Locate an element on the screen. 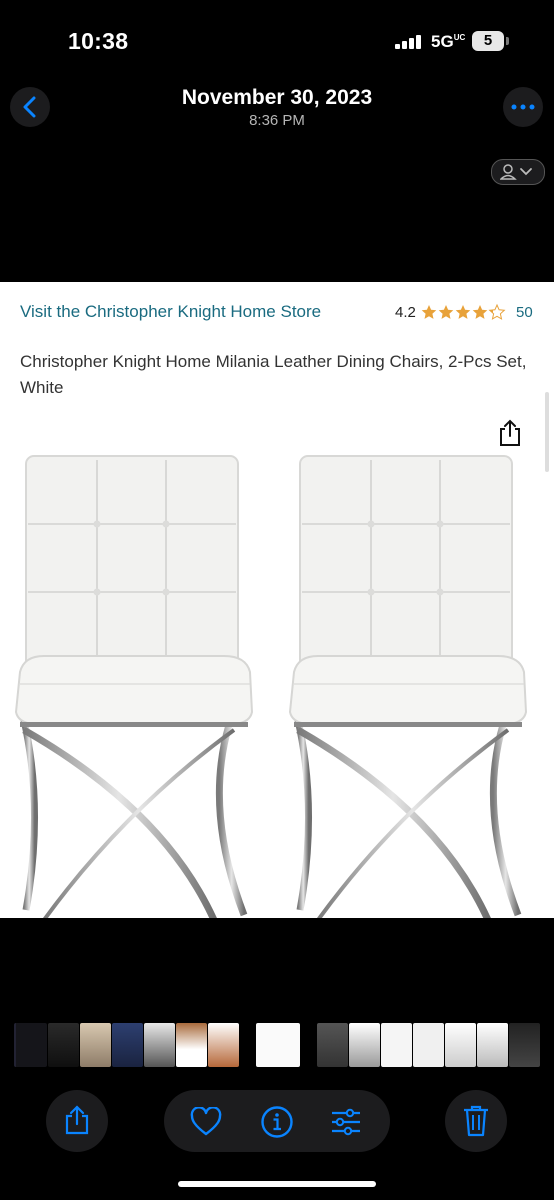  thumbnail-selected is located at coordinates (278, 1045).